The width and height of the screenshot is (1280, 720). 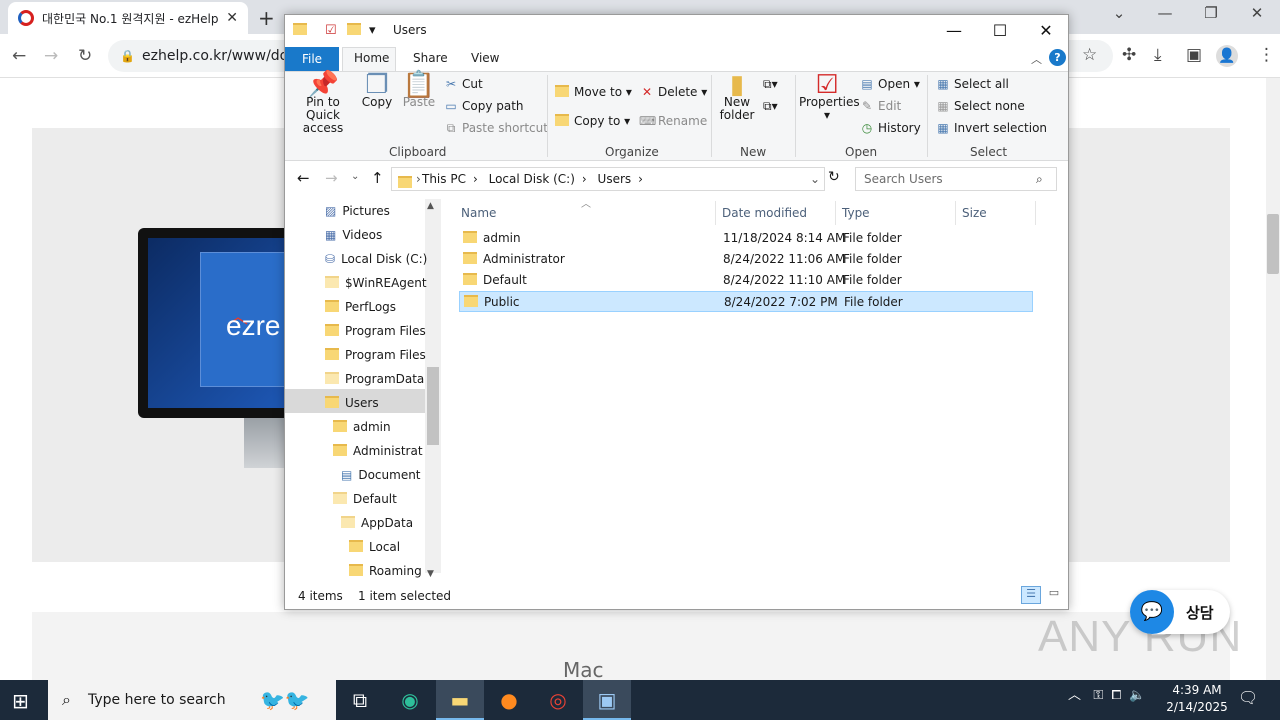 What do you see at coordinates (1197, 699) in the screenshot?
I see `taskbar-clock: 4:39 AM 2/14/2025` at bounding box center [1197, 699].